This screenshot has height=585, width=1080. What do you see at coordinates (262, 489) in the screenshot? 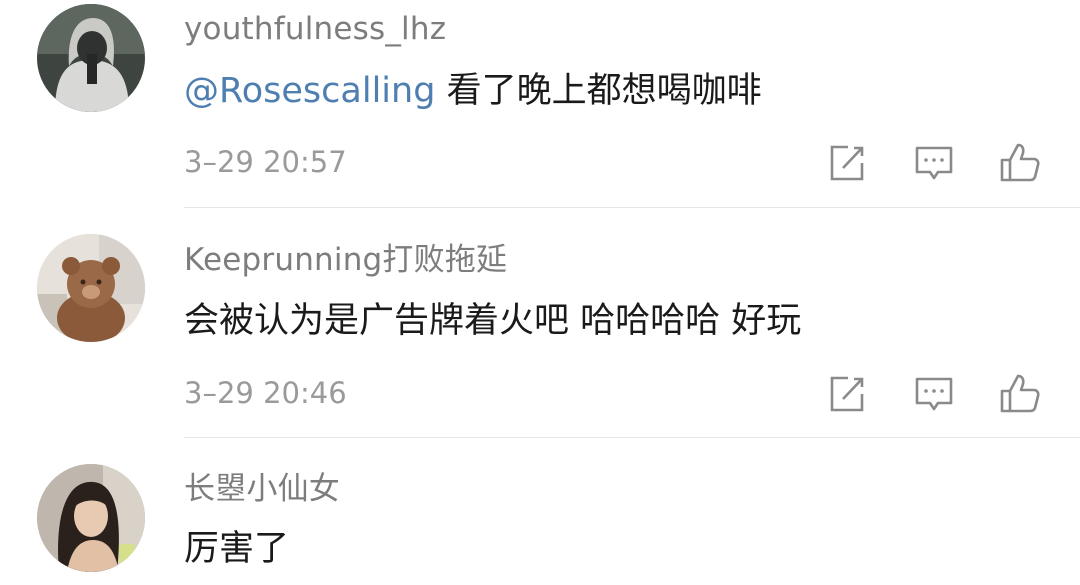
I see `username: 长曌小仙女` at bounding box center [262, 489].